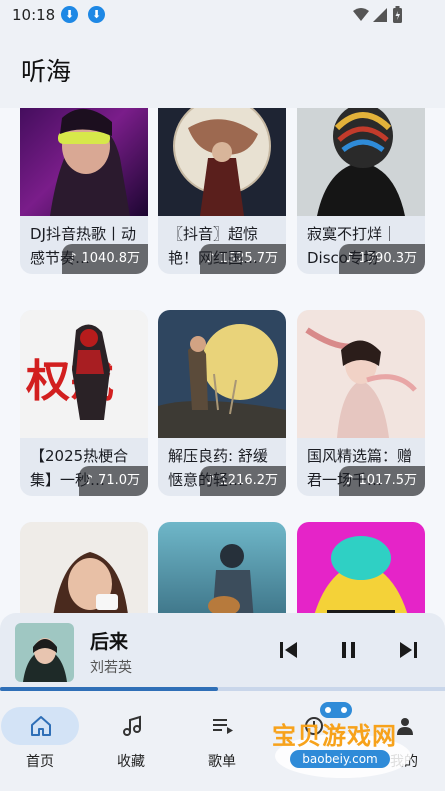  I want to click on status-time: 10:18, so click(34, 15).